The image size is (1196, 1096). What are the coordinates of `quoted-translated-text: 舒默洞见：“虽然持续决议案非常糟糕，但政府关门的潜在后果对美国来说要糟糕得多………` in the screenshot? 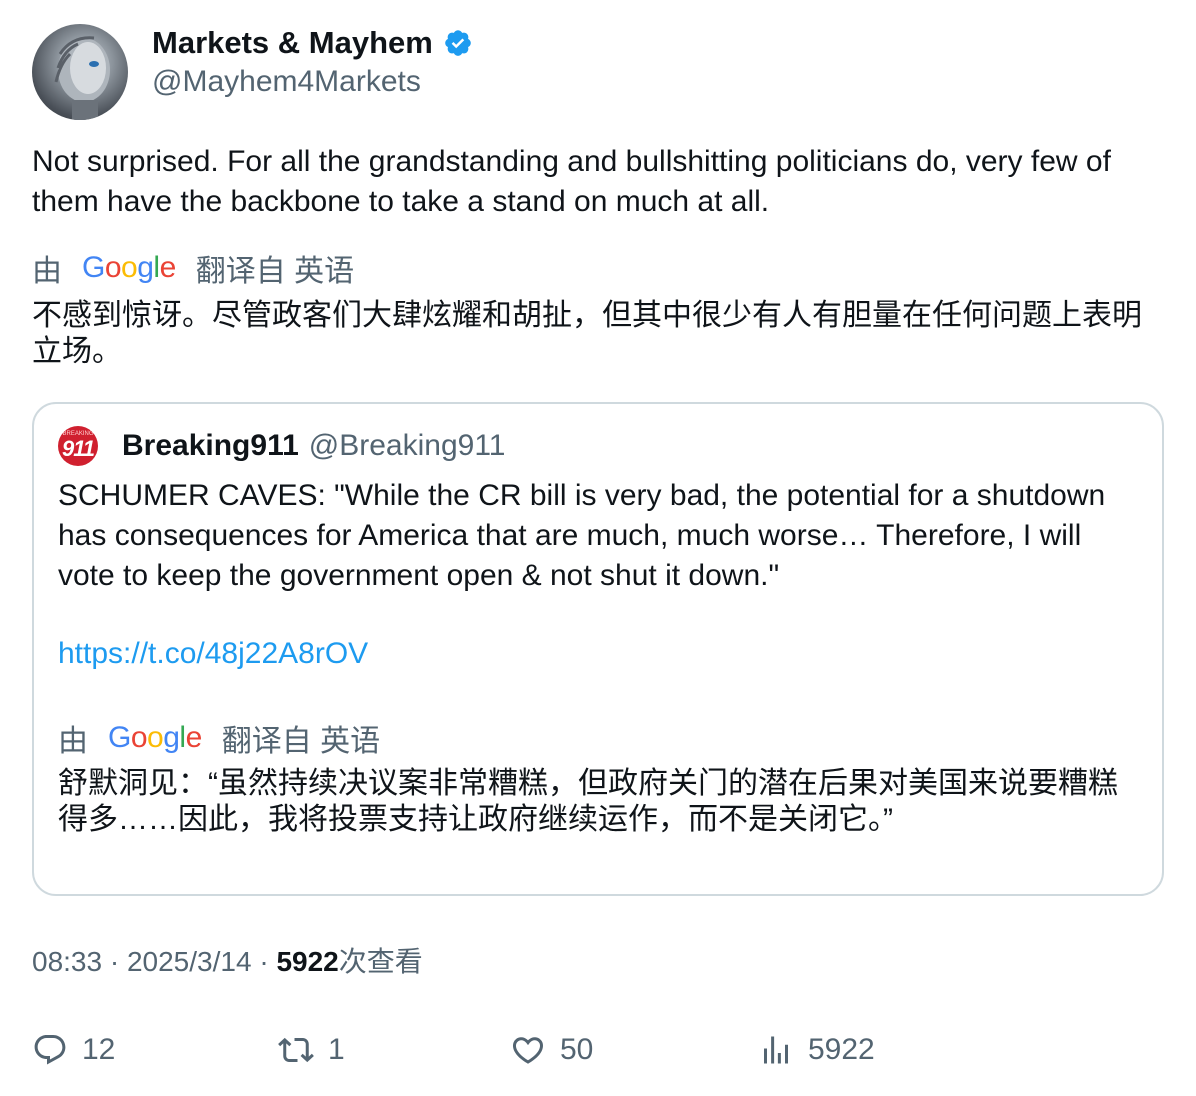 It's located at (588, 801).